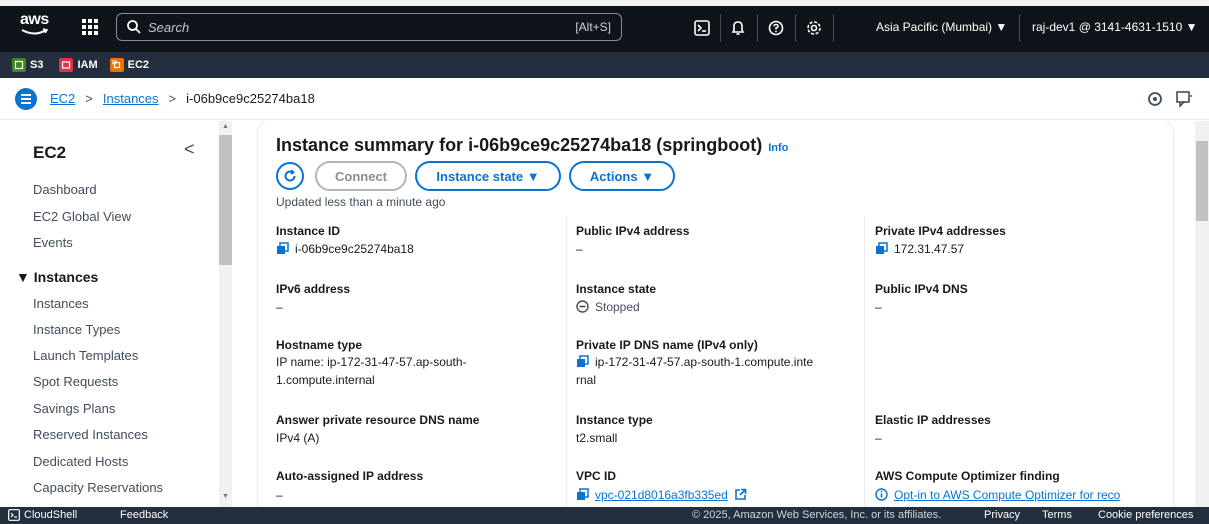 This screenshot has height=524, width=1209. Describe the element at coordinates (940, 231) in the screenshot. I see `private-ipv4-label: Private IPv4 addresses` at that location.